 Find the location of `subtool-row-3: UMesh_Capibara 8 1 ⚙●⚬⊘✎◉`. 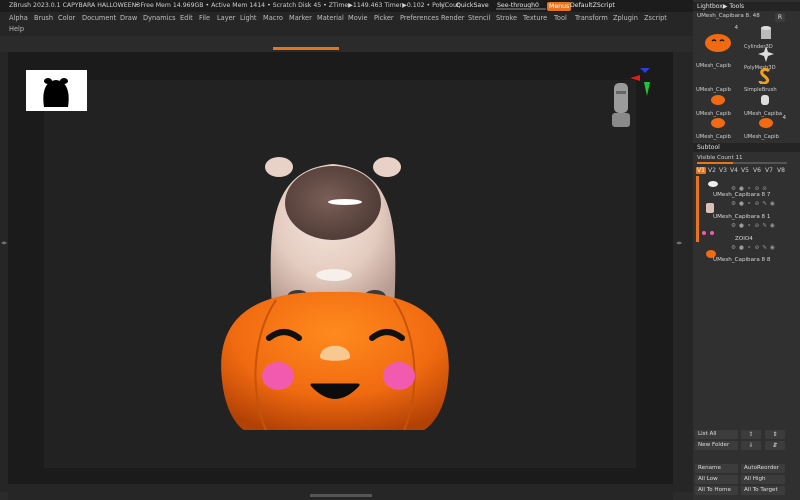

subtool-row-3: UMesh_Capibara 8 1 ⚙●⚬⊘✎◉ is located at coordinates (746, 218).